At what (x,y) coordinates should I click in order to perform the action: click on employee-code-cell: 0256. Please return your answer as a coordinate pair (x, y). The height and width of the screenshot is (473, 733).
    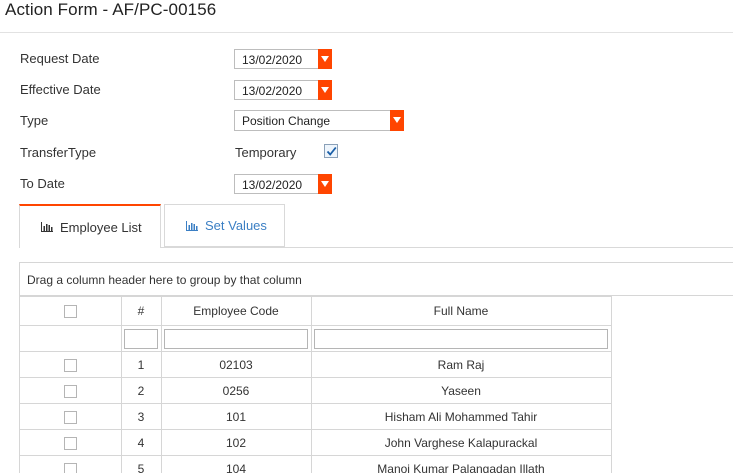
    Looking at the image, I should click on (236, 390).